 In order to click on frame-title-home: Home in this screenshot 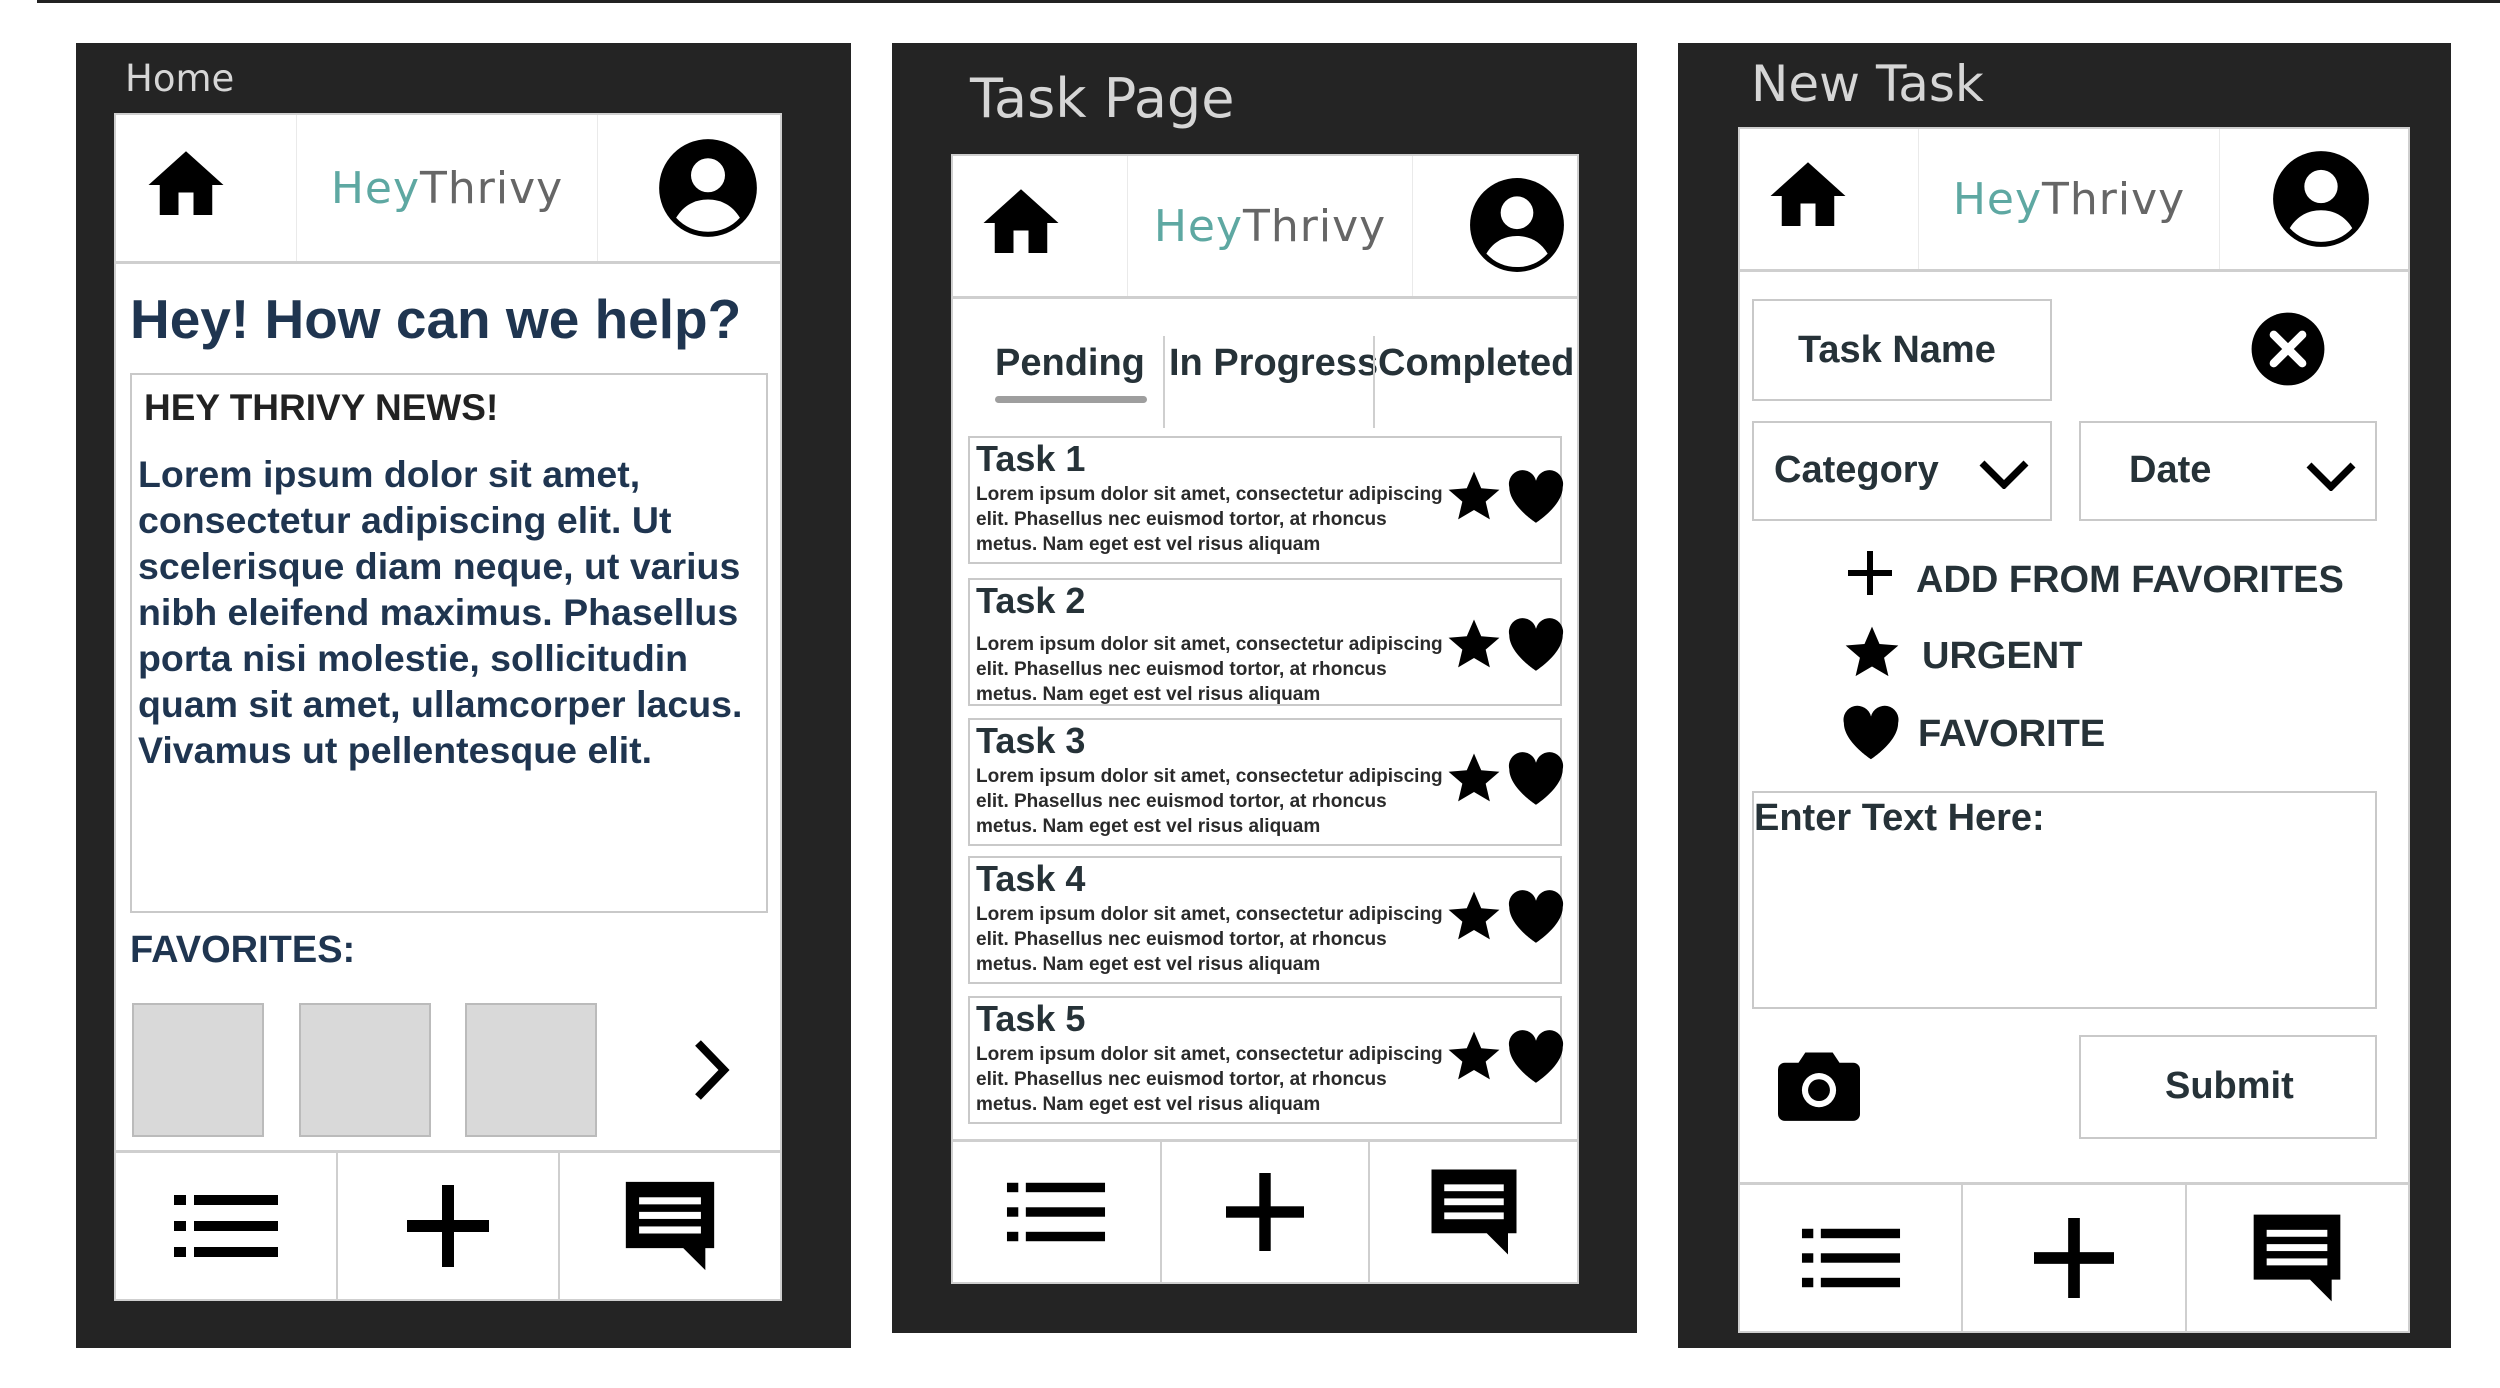, I will do `click(180, 78)`.